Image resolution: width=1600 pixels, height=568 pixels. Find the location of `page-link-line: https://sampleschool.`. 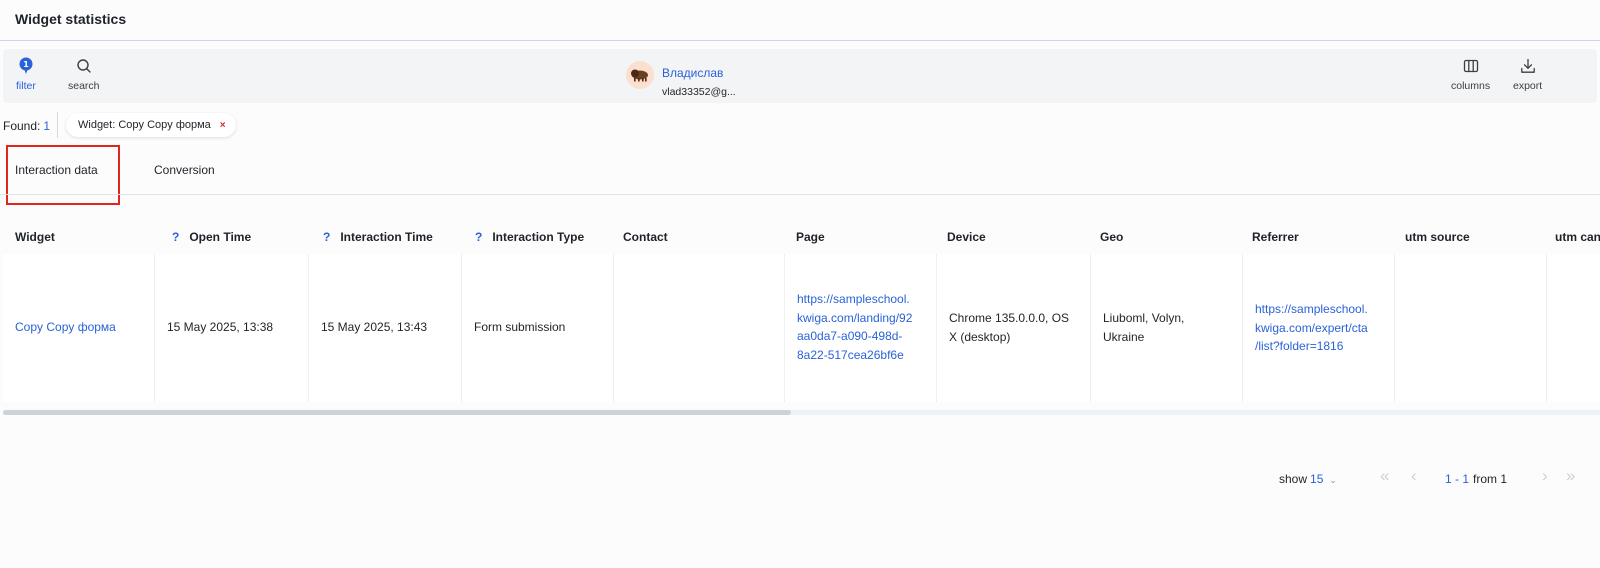

page-link-line: https://sampleschool. is located at coordinates (853, 299).